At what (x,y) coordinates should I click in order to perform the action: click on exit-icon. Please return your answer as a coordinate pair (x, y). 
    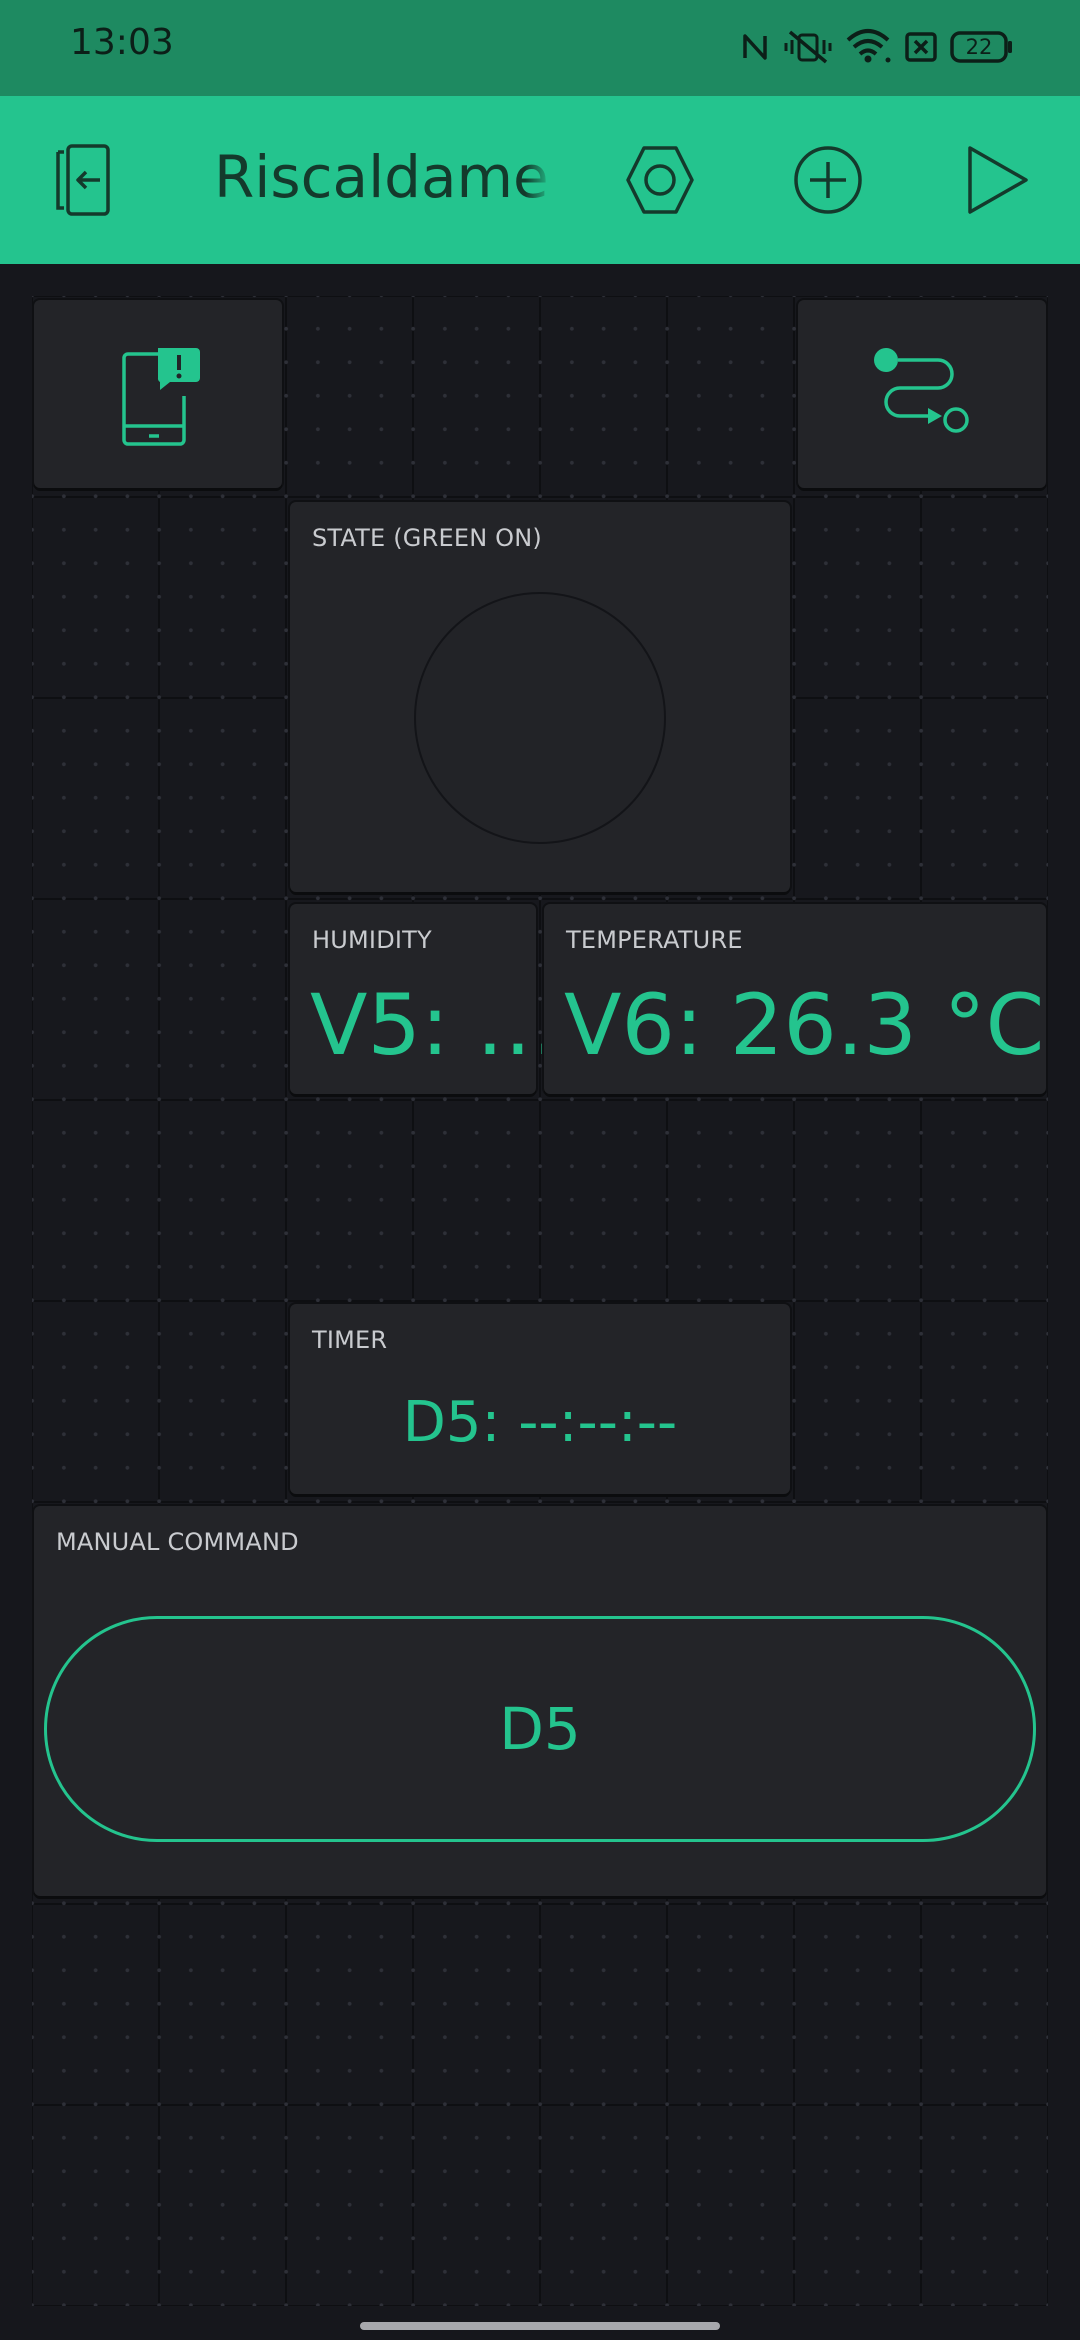
    Looking at the image, I should click on (83, 180).